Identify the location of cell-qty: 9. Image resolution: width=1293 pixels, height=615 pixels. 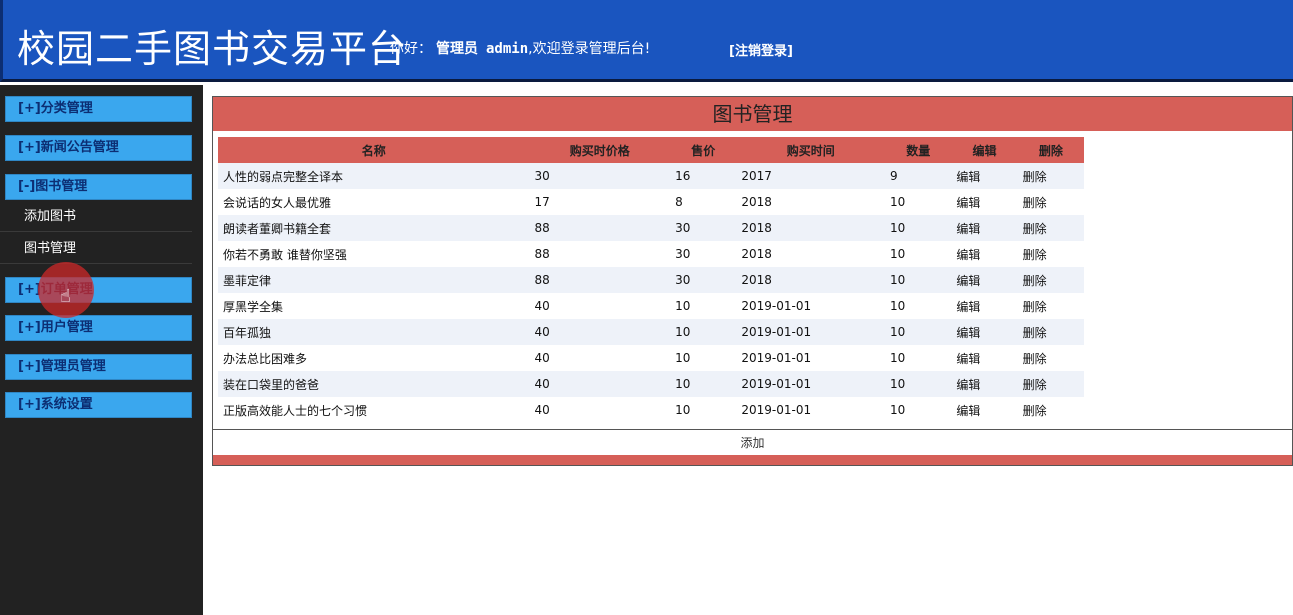
(918, 176).